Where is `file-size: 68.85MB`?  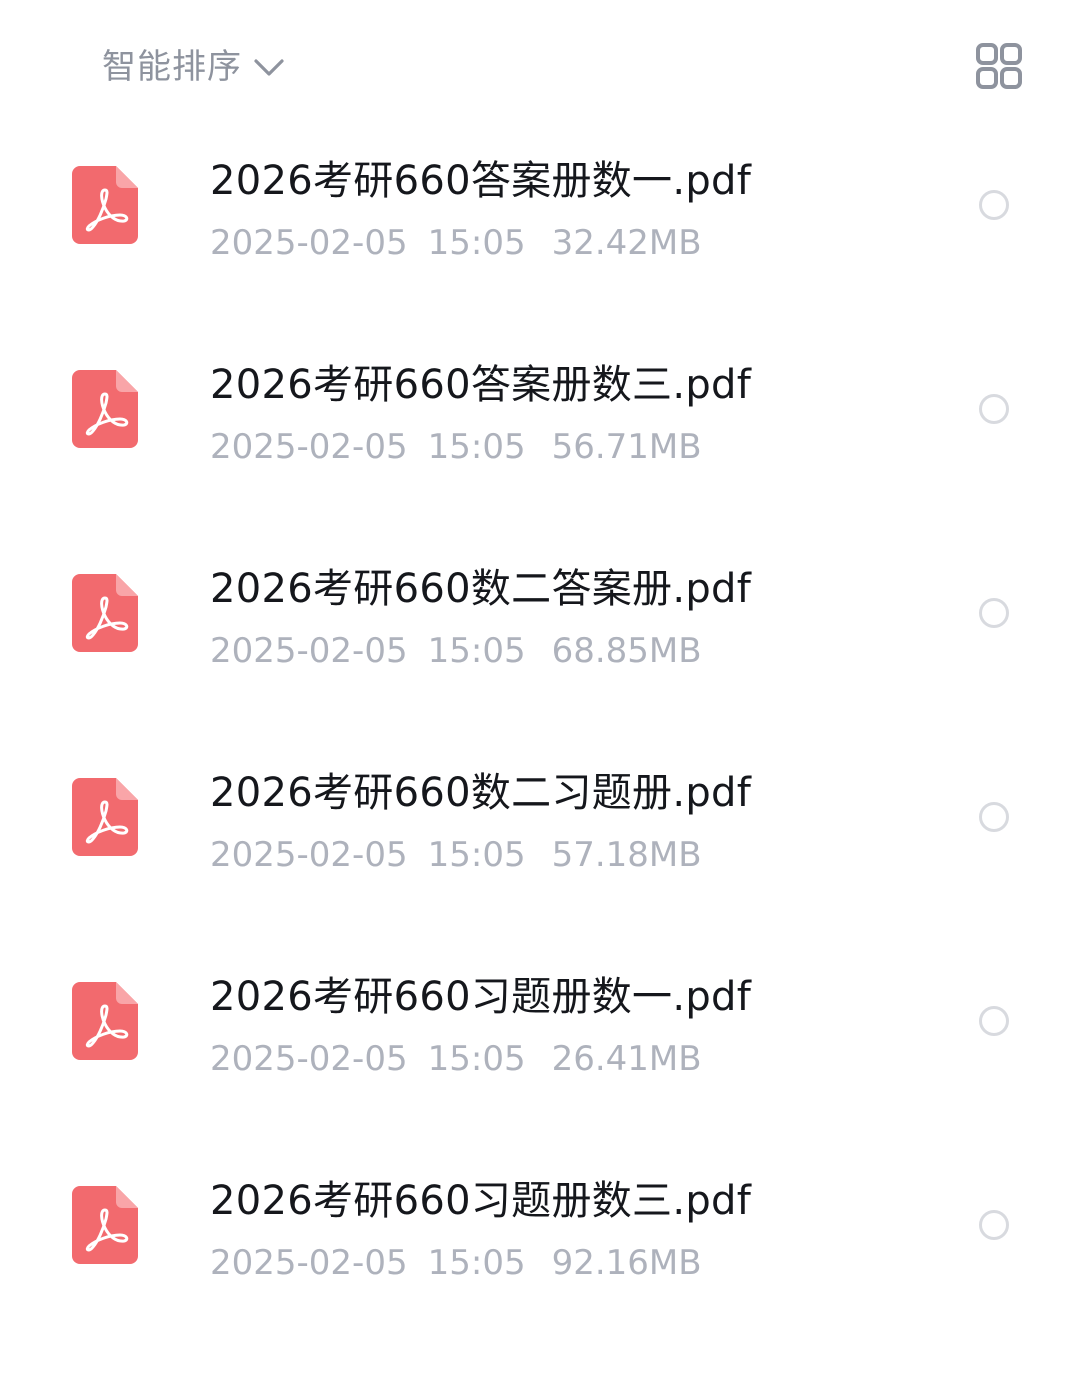 file-size: 68.85MB is located at coordinates (626, 651).